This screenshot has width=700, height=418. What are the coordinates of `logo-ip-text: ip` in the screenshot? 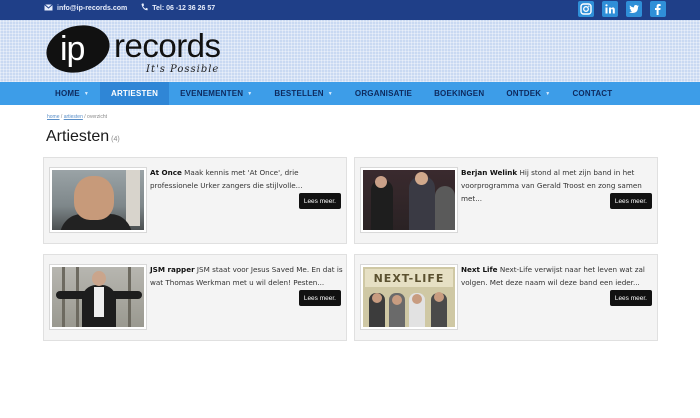 It's located at (72, 49).